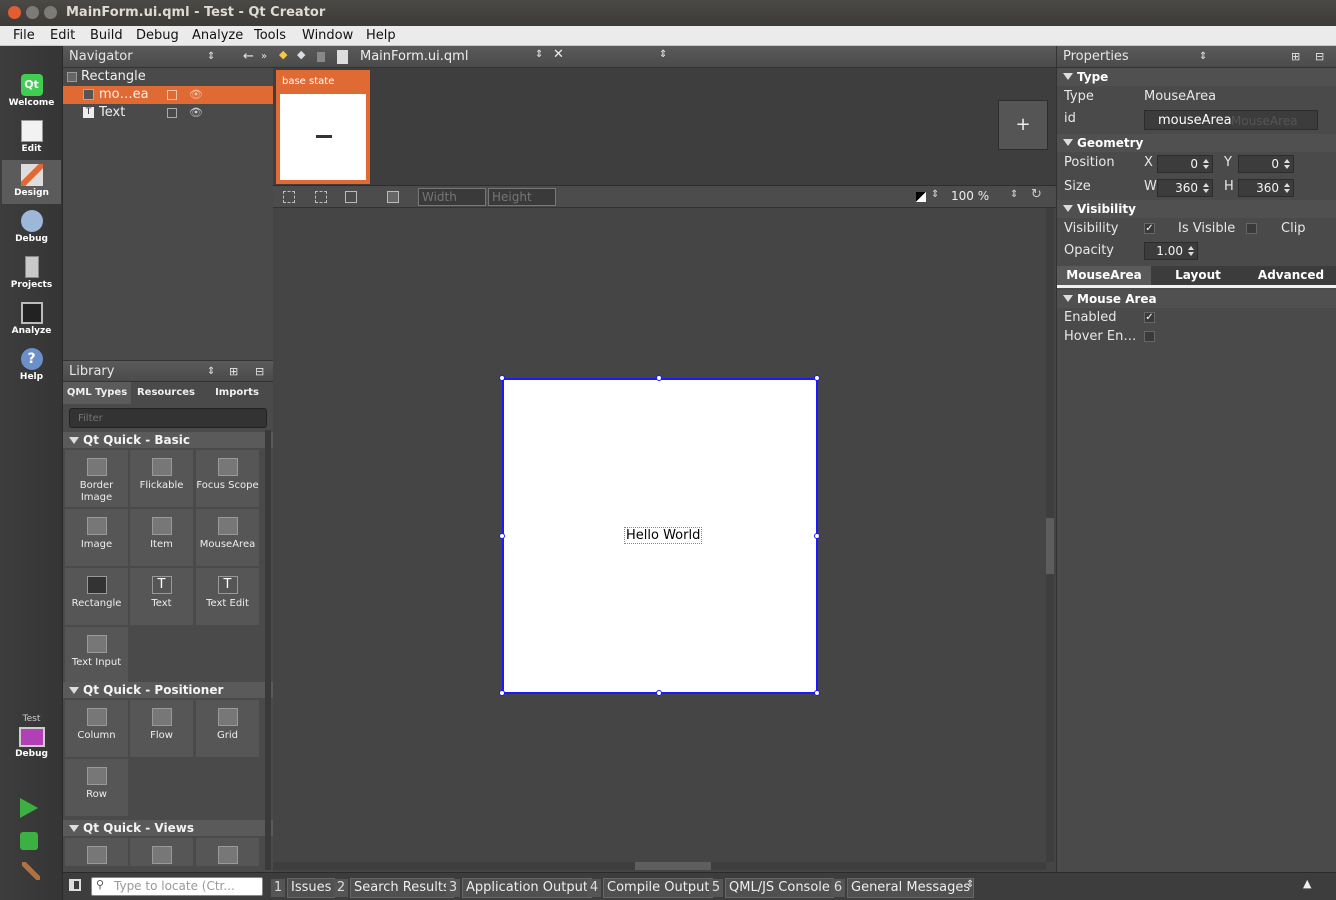 The width and height of the screenshot is (1336, 900). What do you see at coordinates (106, 35) in the screenshot?
I see `menu-build: Build` at bounding box center [106, 35].